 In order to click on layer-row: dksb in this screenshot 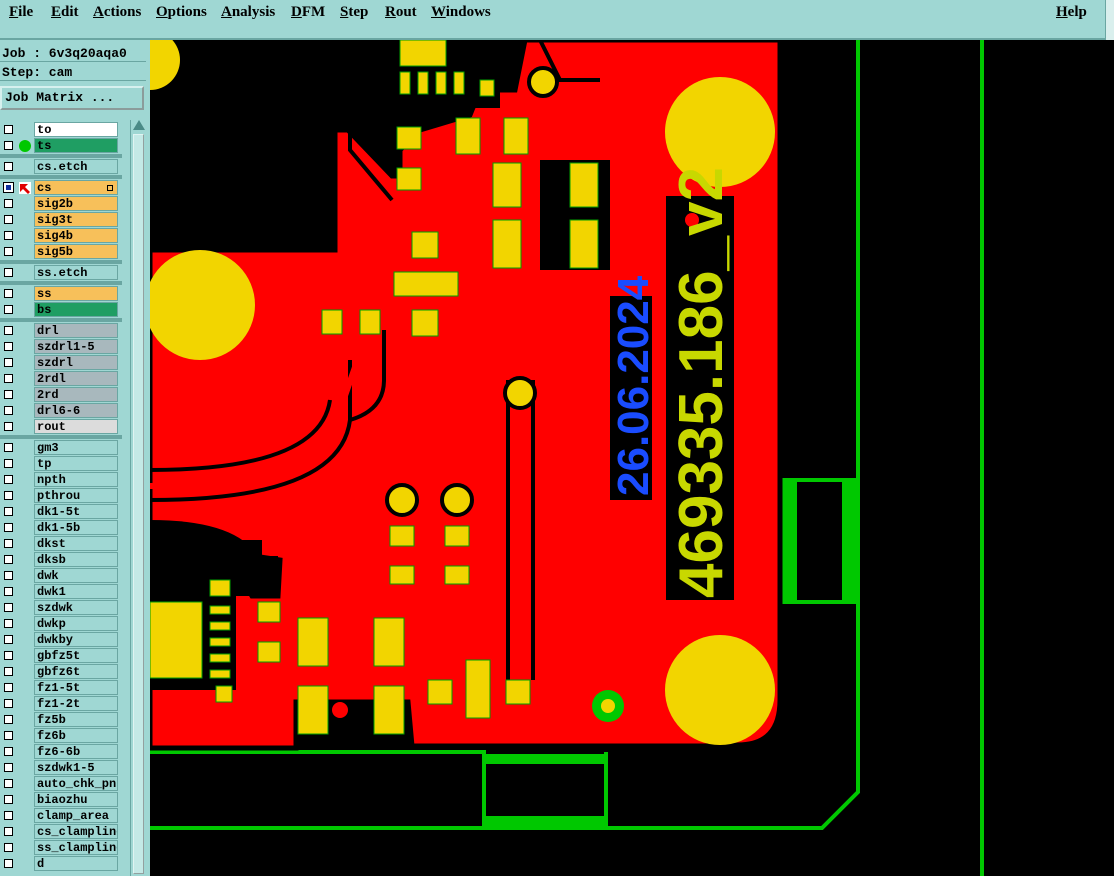, I will do `click(61, 560)`.